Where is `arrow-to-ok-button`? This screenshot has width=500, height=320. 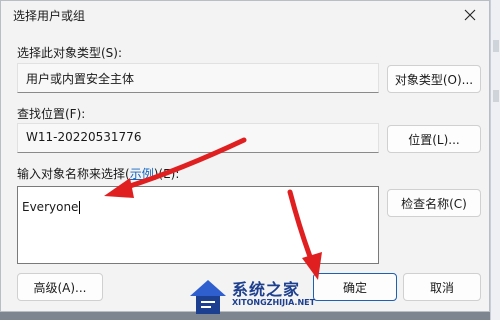 arrow-to-ok-button is located at coordinates (304, 234).